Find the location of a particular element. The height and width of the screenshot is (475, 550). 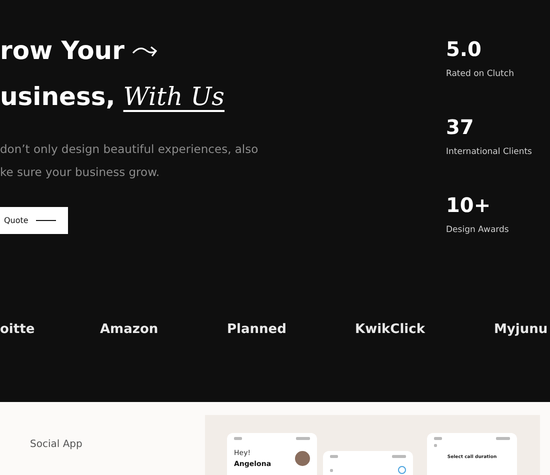

stat-value: 5.0 is located at coordinates (464, 49).